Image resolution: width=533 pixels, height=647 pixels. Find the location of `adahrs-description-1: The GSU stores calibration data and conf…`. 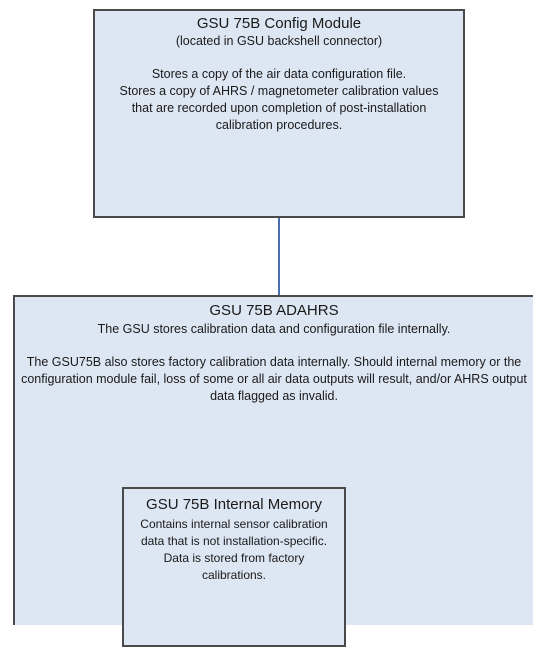

adahrs-description-1: The GSU stores calibration data and conf… is located at coordinates (274, 329).